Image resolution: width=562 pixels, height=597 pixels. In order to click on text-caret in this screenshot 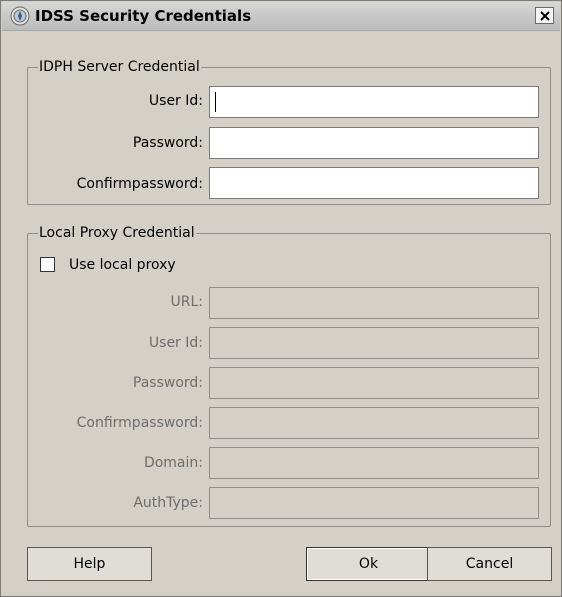, I will do `click(215, 102)`.